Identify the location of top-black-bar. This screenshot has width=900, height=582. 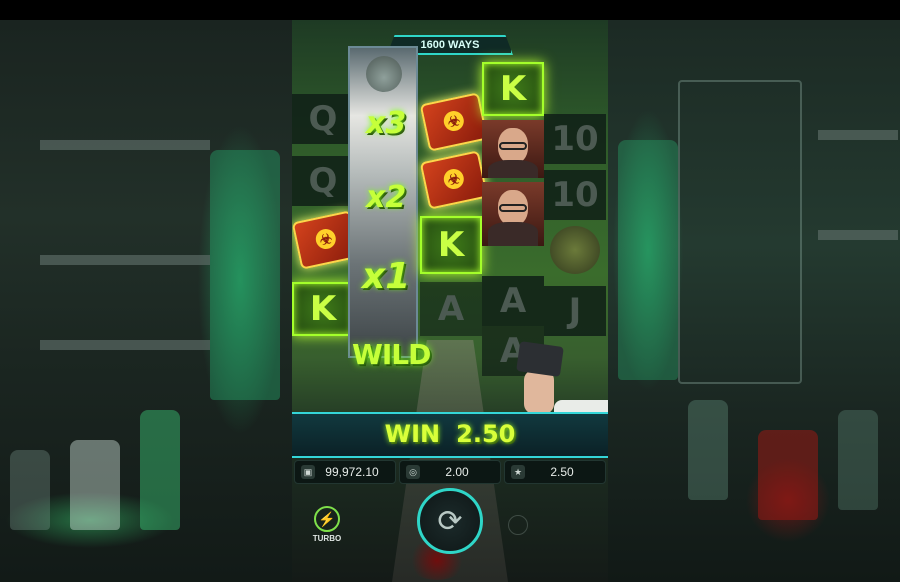
(450, 10).